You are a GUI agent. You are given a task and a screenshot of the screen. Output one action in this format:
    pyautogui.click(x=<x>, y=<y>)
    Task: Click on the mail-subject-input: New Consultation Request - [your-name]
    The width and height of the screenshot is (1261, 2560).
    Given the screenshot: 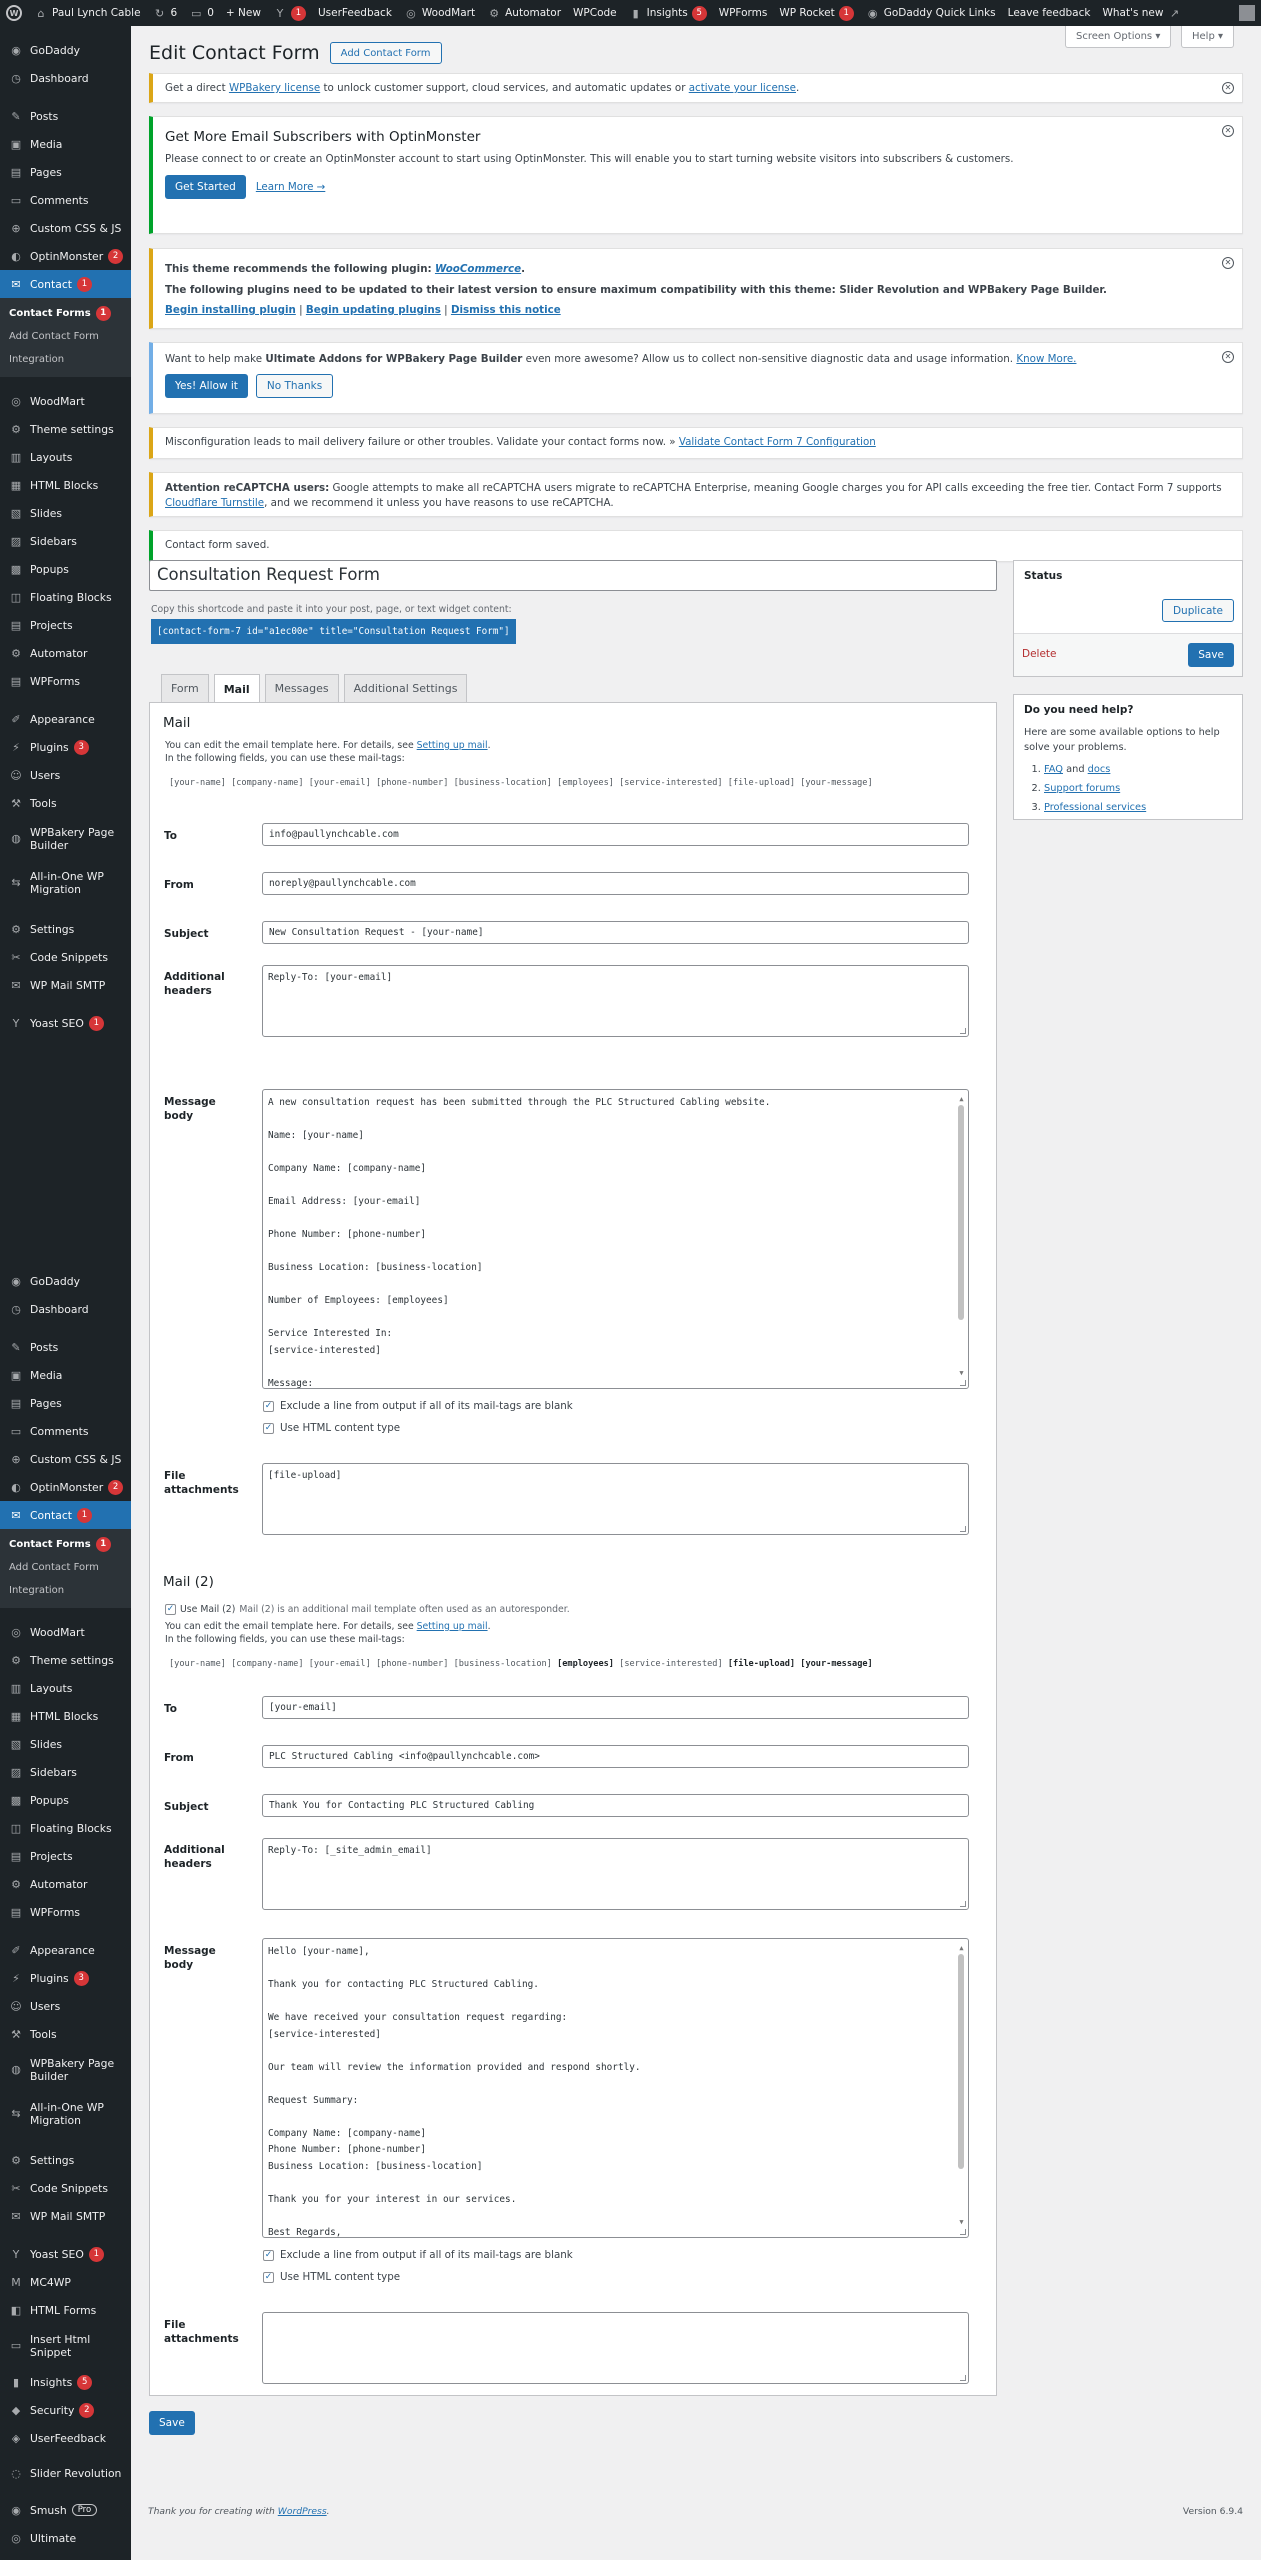 What is the action you would take?
    pyautogui.click(x=615, y=932)
    